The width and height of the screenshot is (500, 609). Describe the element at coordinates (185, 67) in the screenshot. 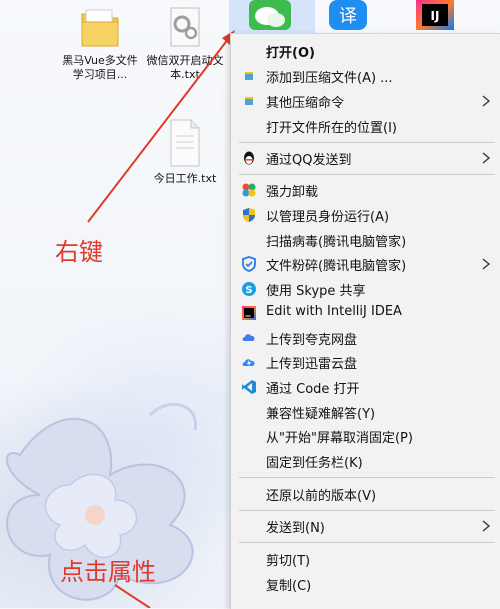

I see `desktop-icon-label: 微信双开启动文本.txt` at that location.